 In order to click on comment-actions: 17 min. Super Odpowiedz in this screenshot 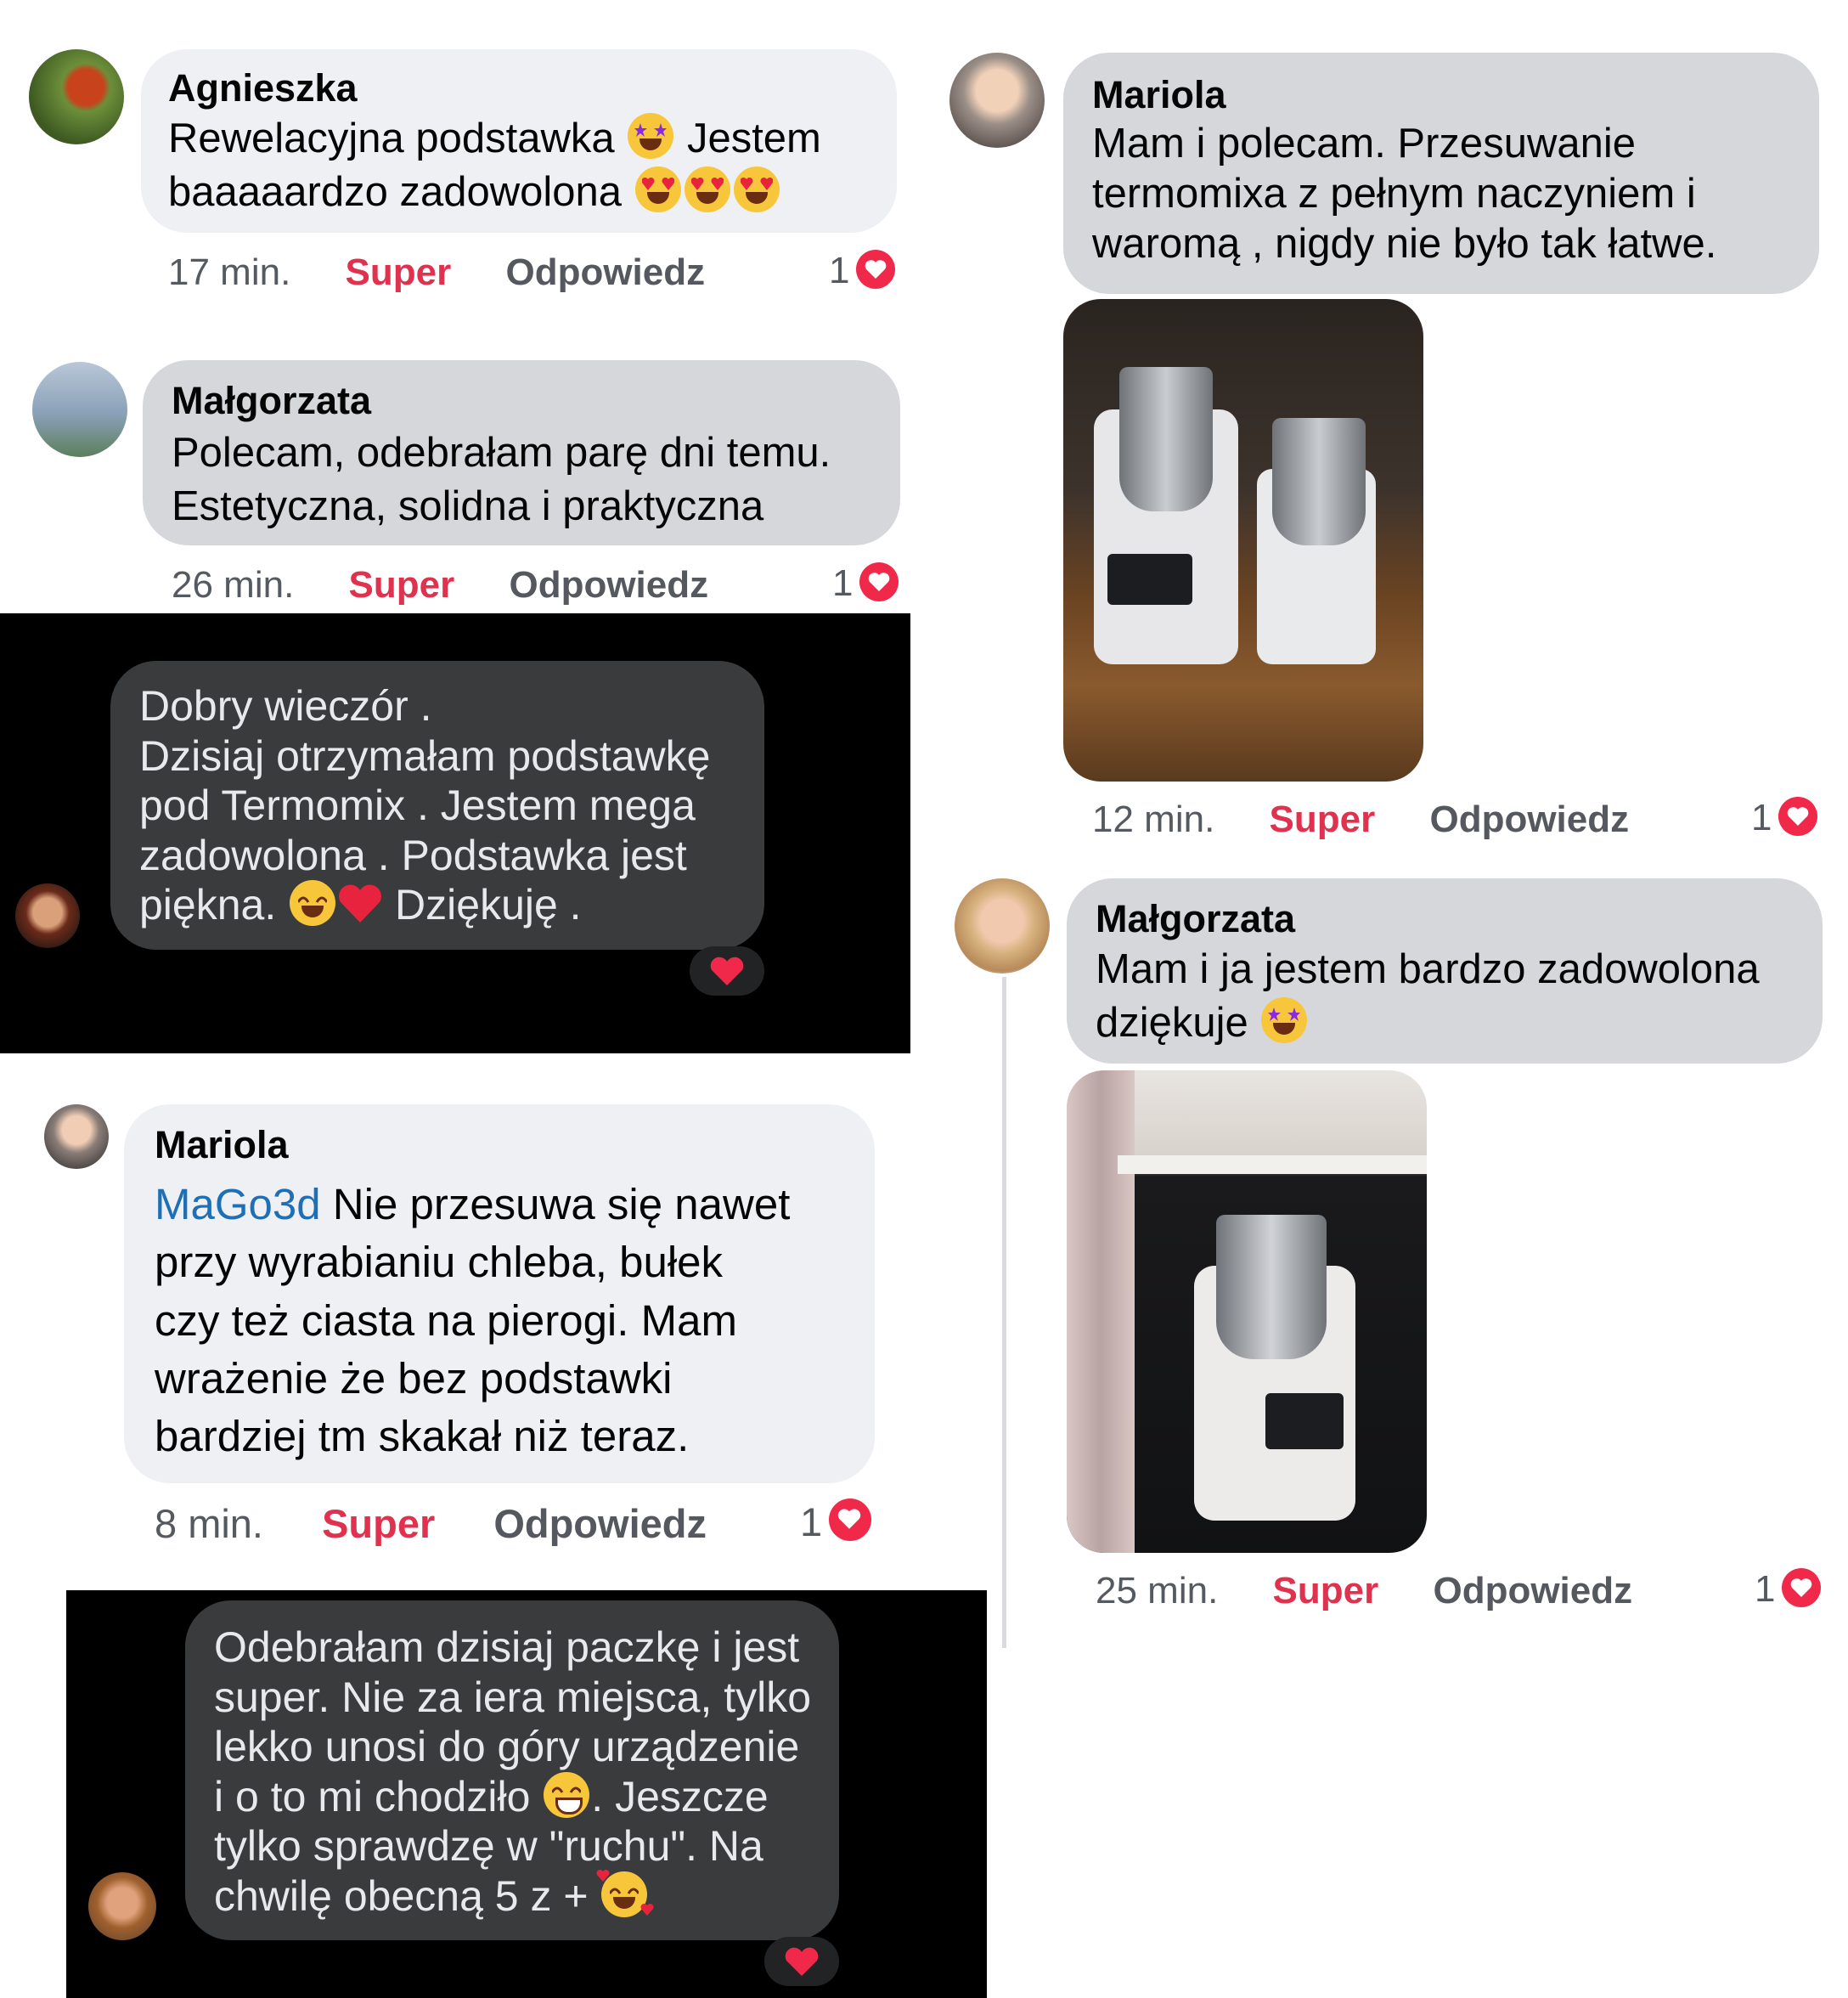, I will do `click(437, 272)`.